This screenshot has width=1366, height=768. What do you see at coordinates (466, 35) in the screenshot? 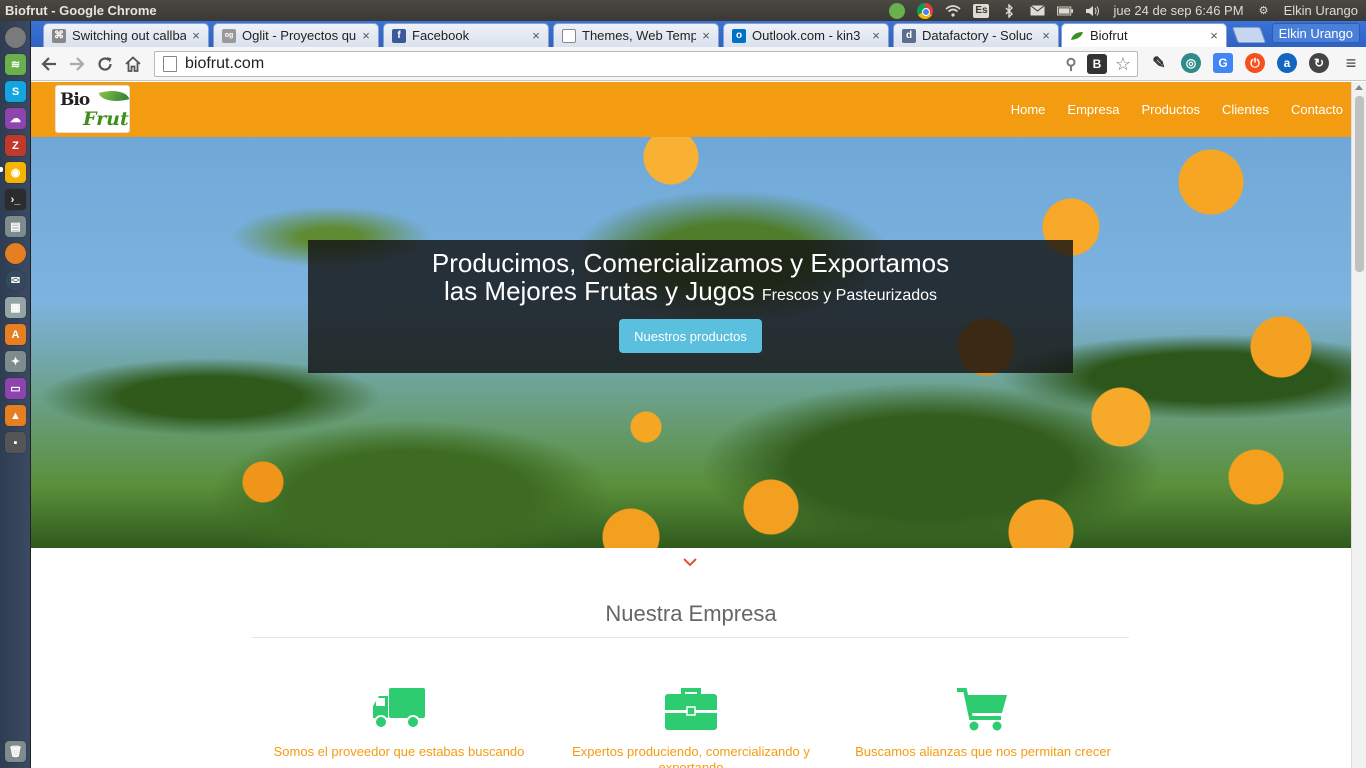
I see `tab-2: f Facebook ×` at bounding box center [466, 35].